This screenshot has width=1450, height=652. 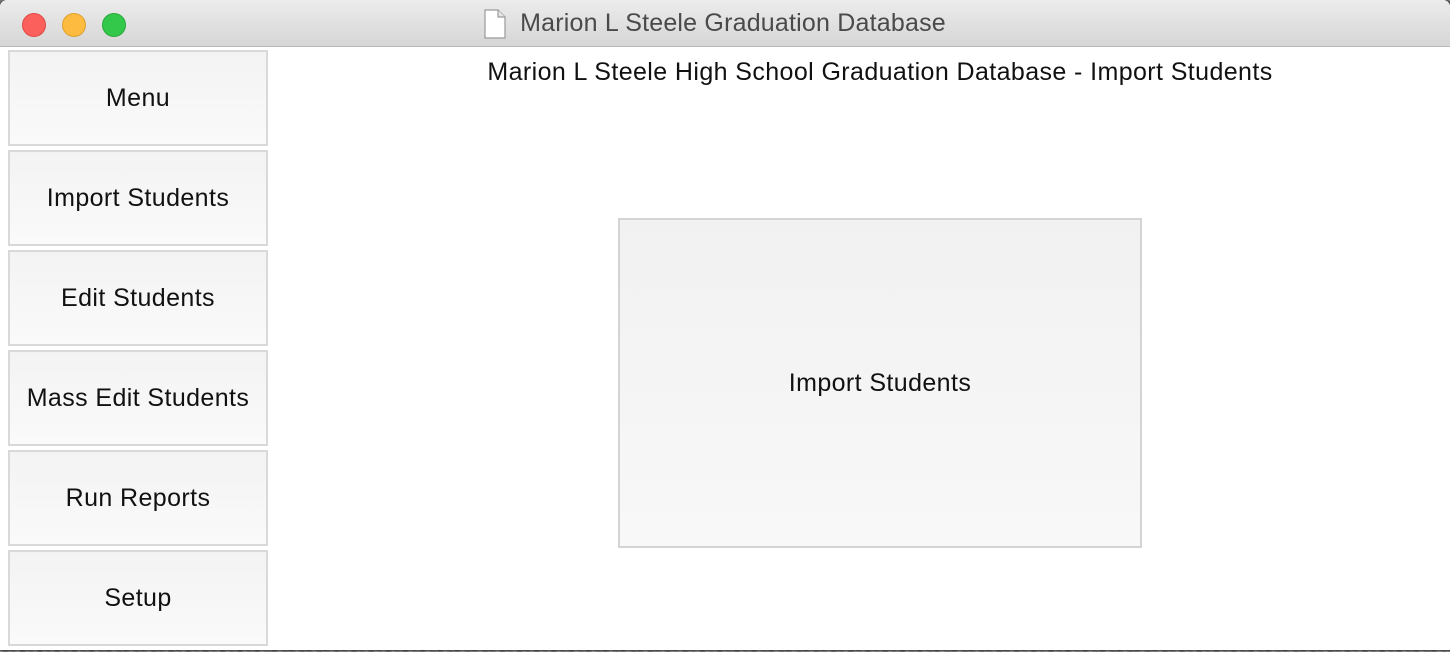 I want to click on mass-edit-students-button: Mass Edit Students, so click(x=138, y=398).